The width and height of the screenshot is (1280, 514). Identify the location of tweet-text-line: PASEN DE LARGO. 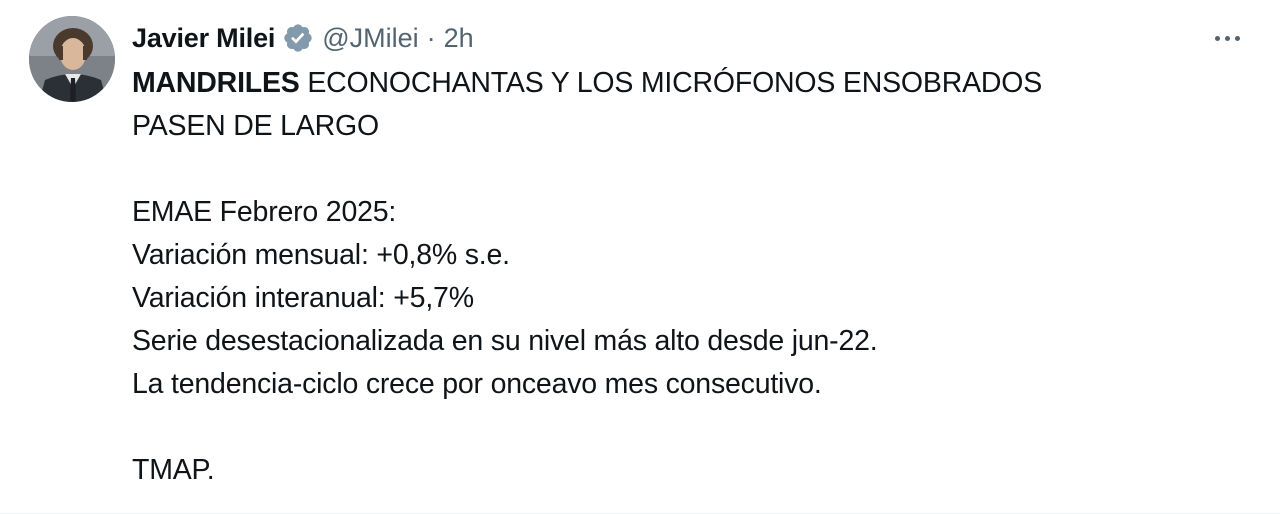
(255, 126).